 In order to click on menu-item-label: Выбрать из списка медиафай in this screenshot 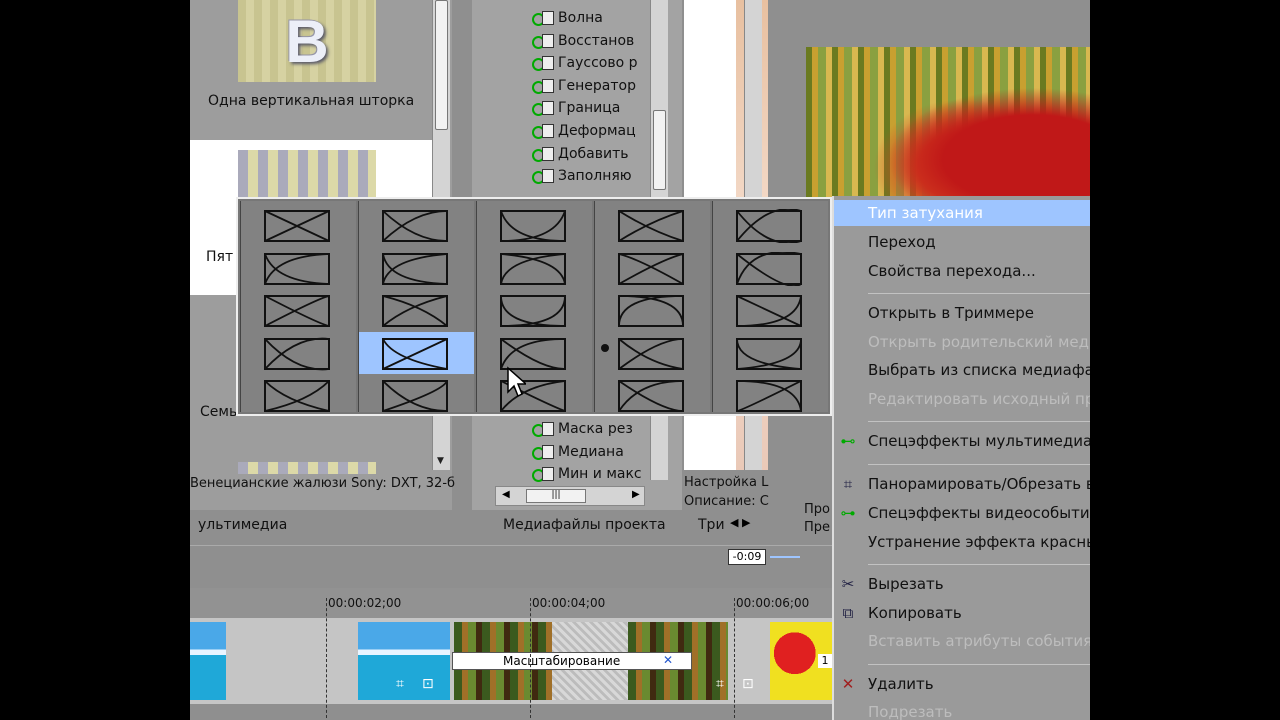, I will do `click(979, 370)`.